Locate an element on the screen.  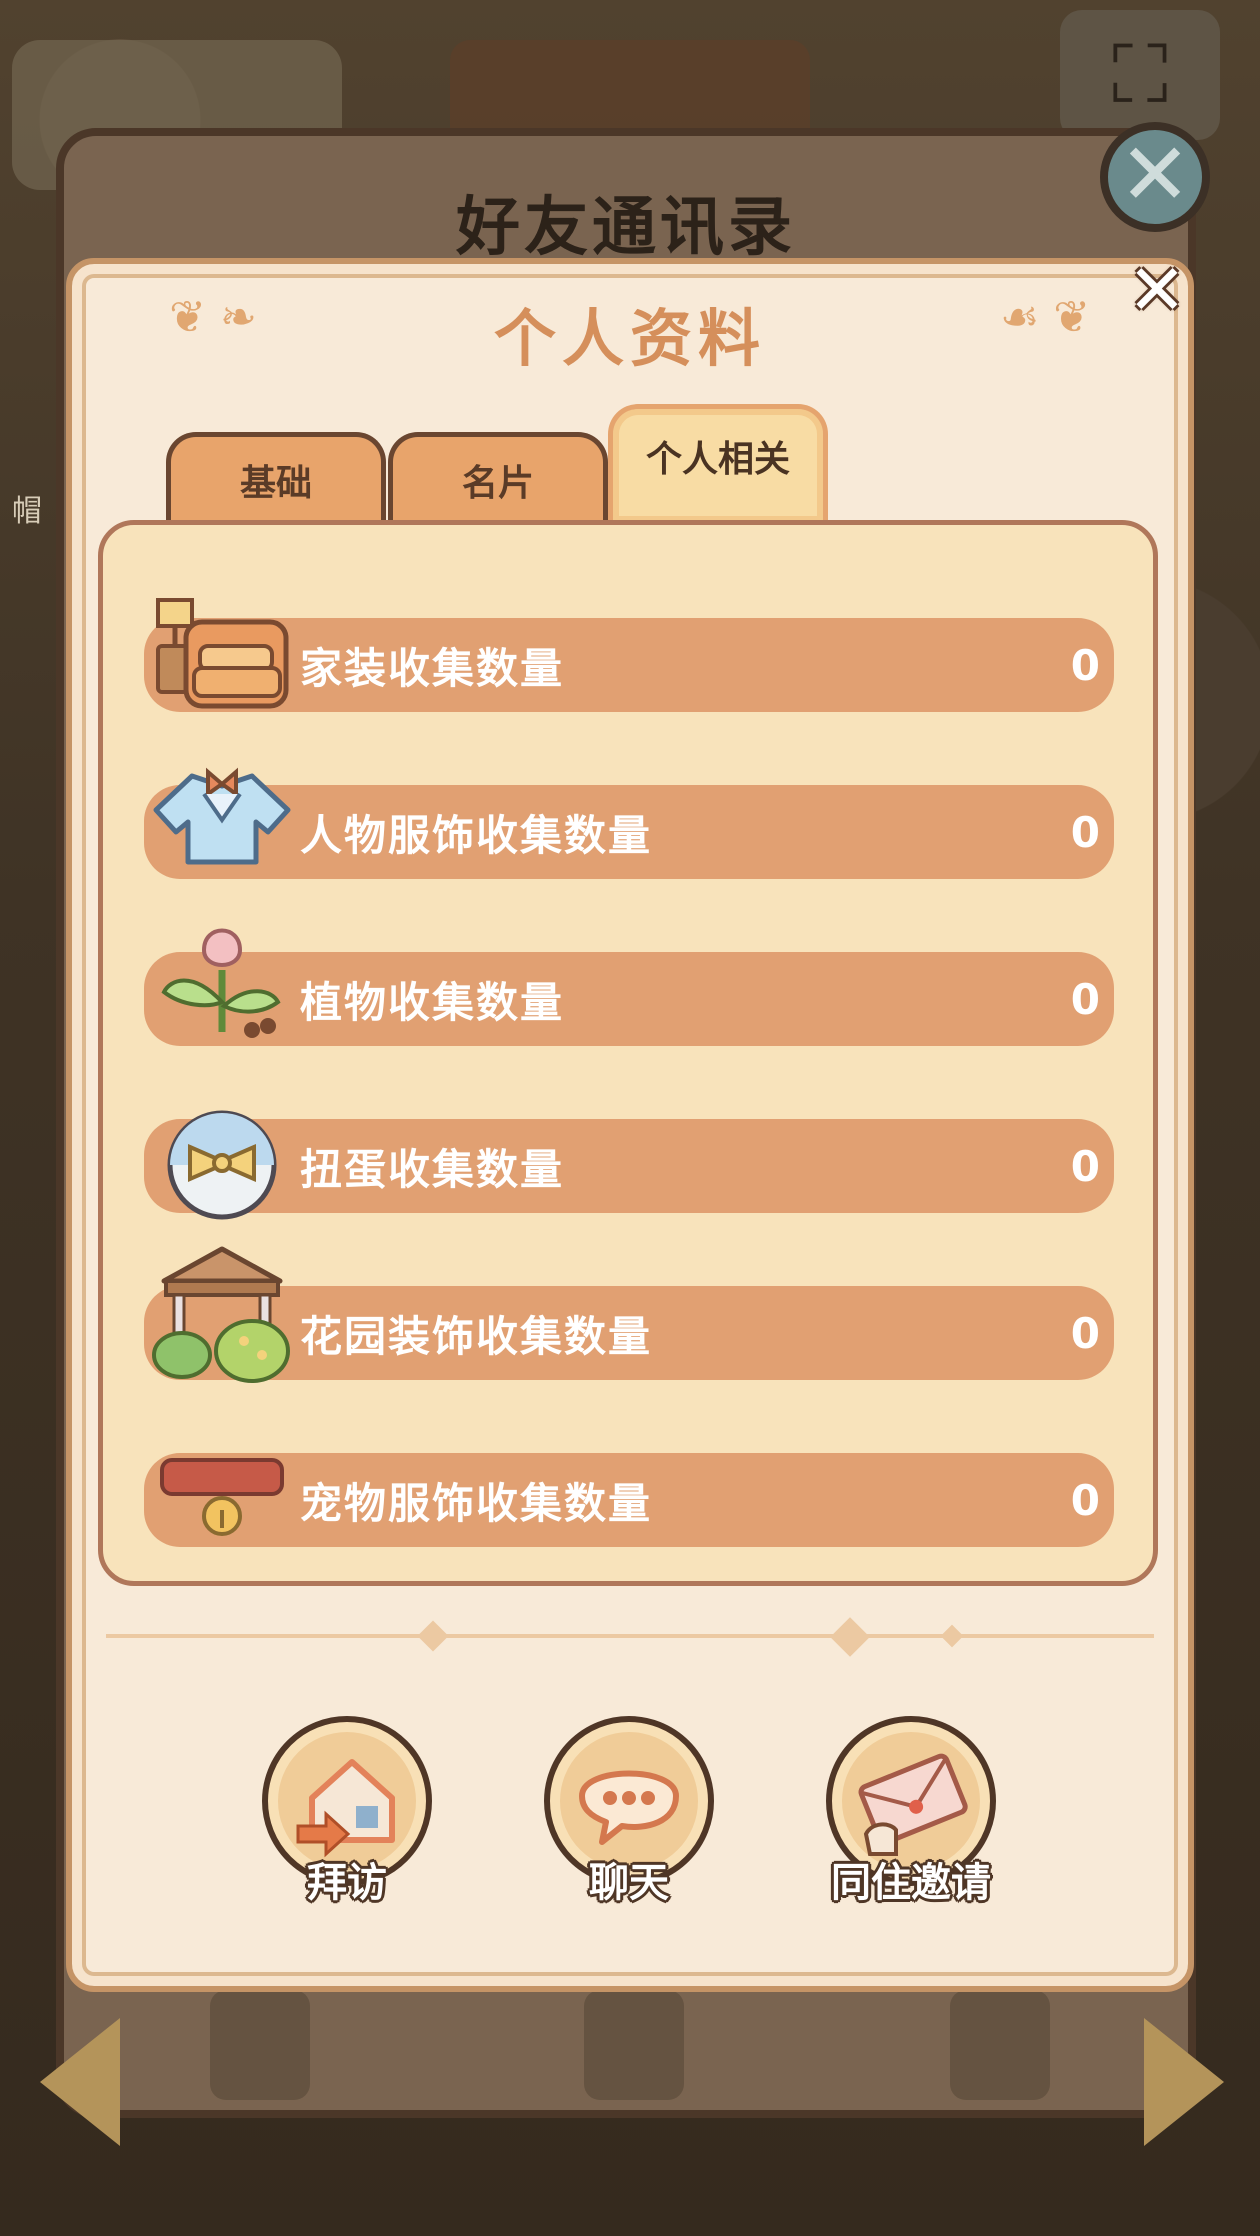
capsule-egg-icon is located at coordinates (222, 1165).